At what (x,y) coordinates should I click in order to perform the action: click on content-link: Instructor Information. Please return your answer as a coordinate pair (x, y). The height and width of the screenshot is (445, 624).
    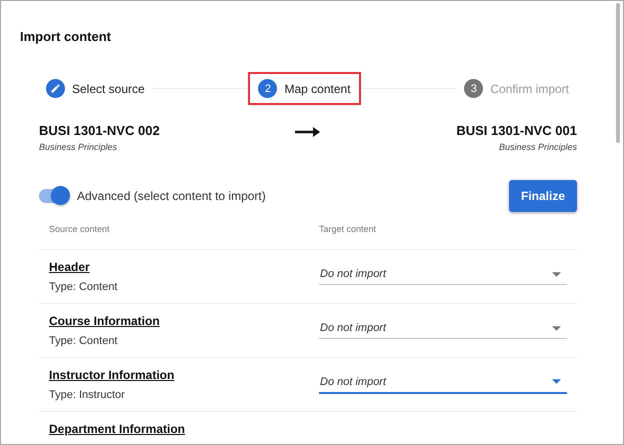
    Looking at the image, I should click on (184, 375).